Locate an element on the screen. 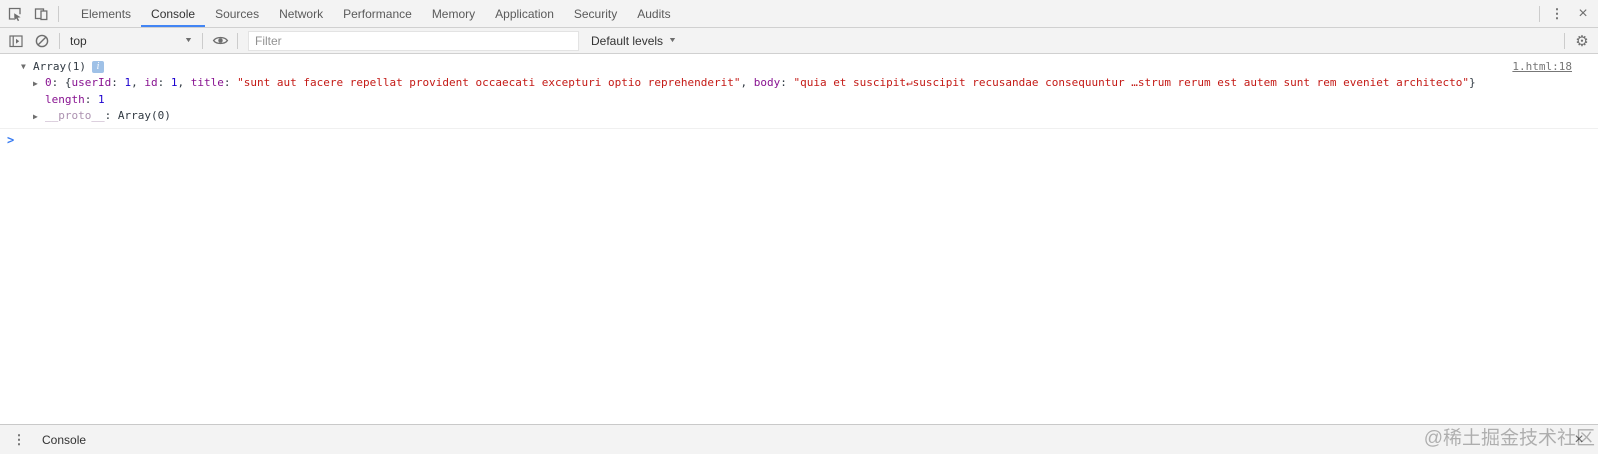 This screenshot has height=454, width=1598. tab-label: Security is located at coordinates (595, 13).